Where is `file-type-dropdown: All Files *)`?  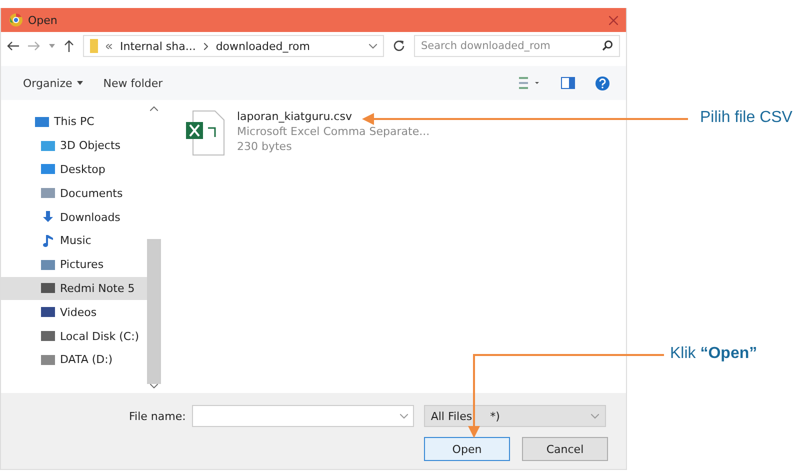 file-type-dropdown: All Files *) is located at coordinates (515, 416).